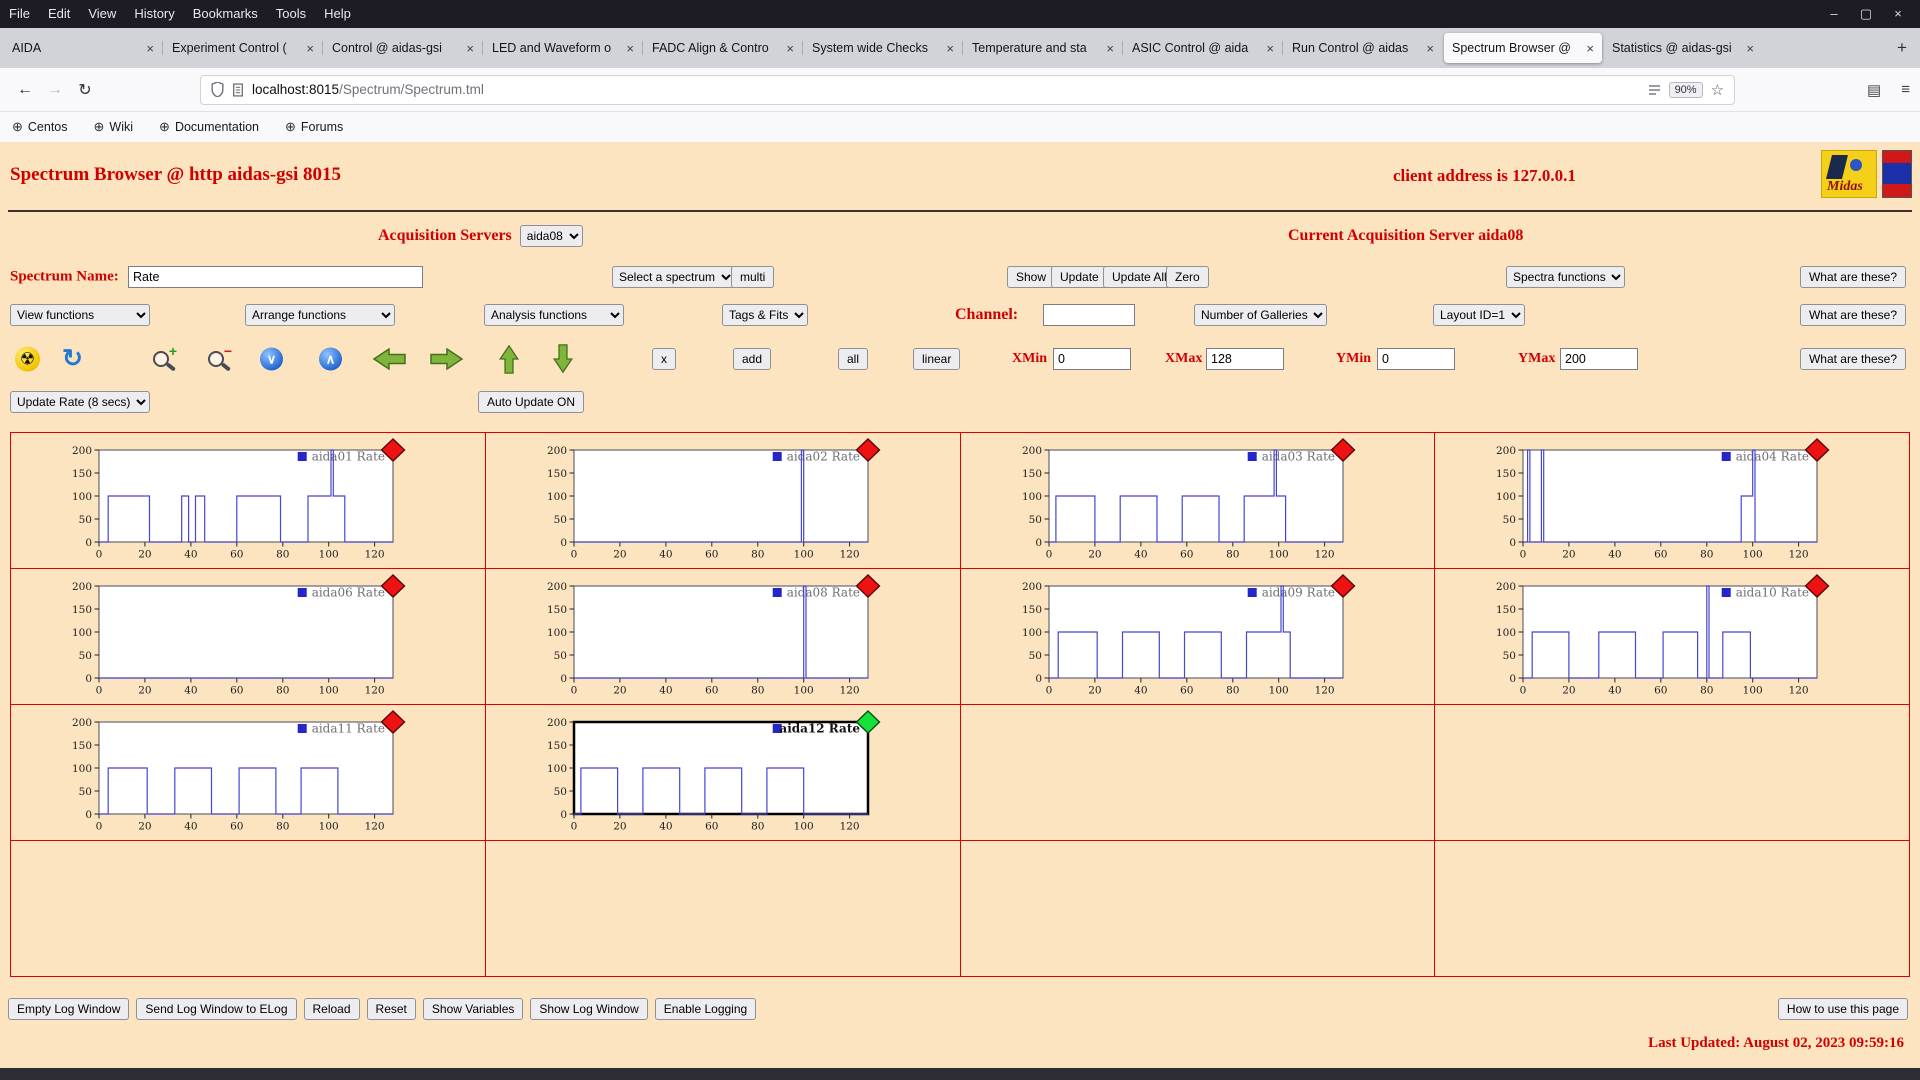 This screenshot has height=1080, width=1920. Describe the element at coordinates (1523, 48) in the screenshot. I see `tab-spectrum-browser: Spectrum Browser @ ×` at that location.